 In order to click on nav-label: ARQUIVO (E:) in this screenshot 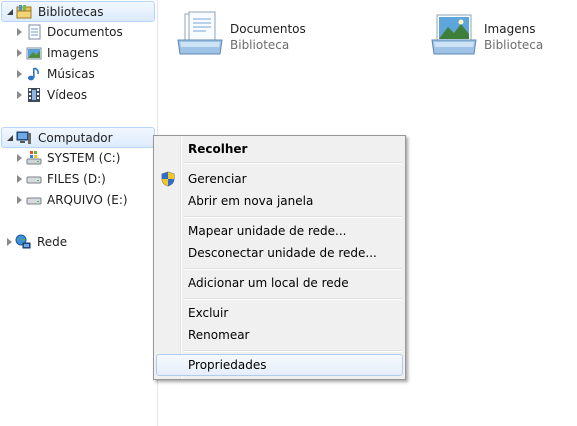, I will do `click(87, 200)`.